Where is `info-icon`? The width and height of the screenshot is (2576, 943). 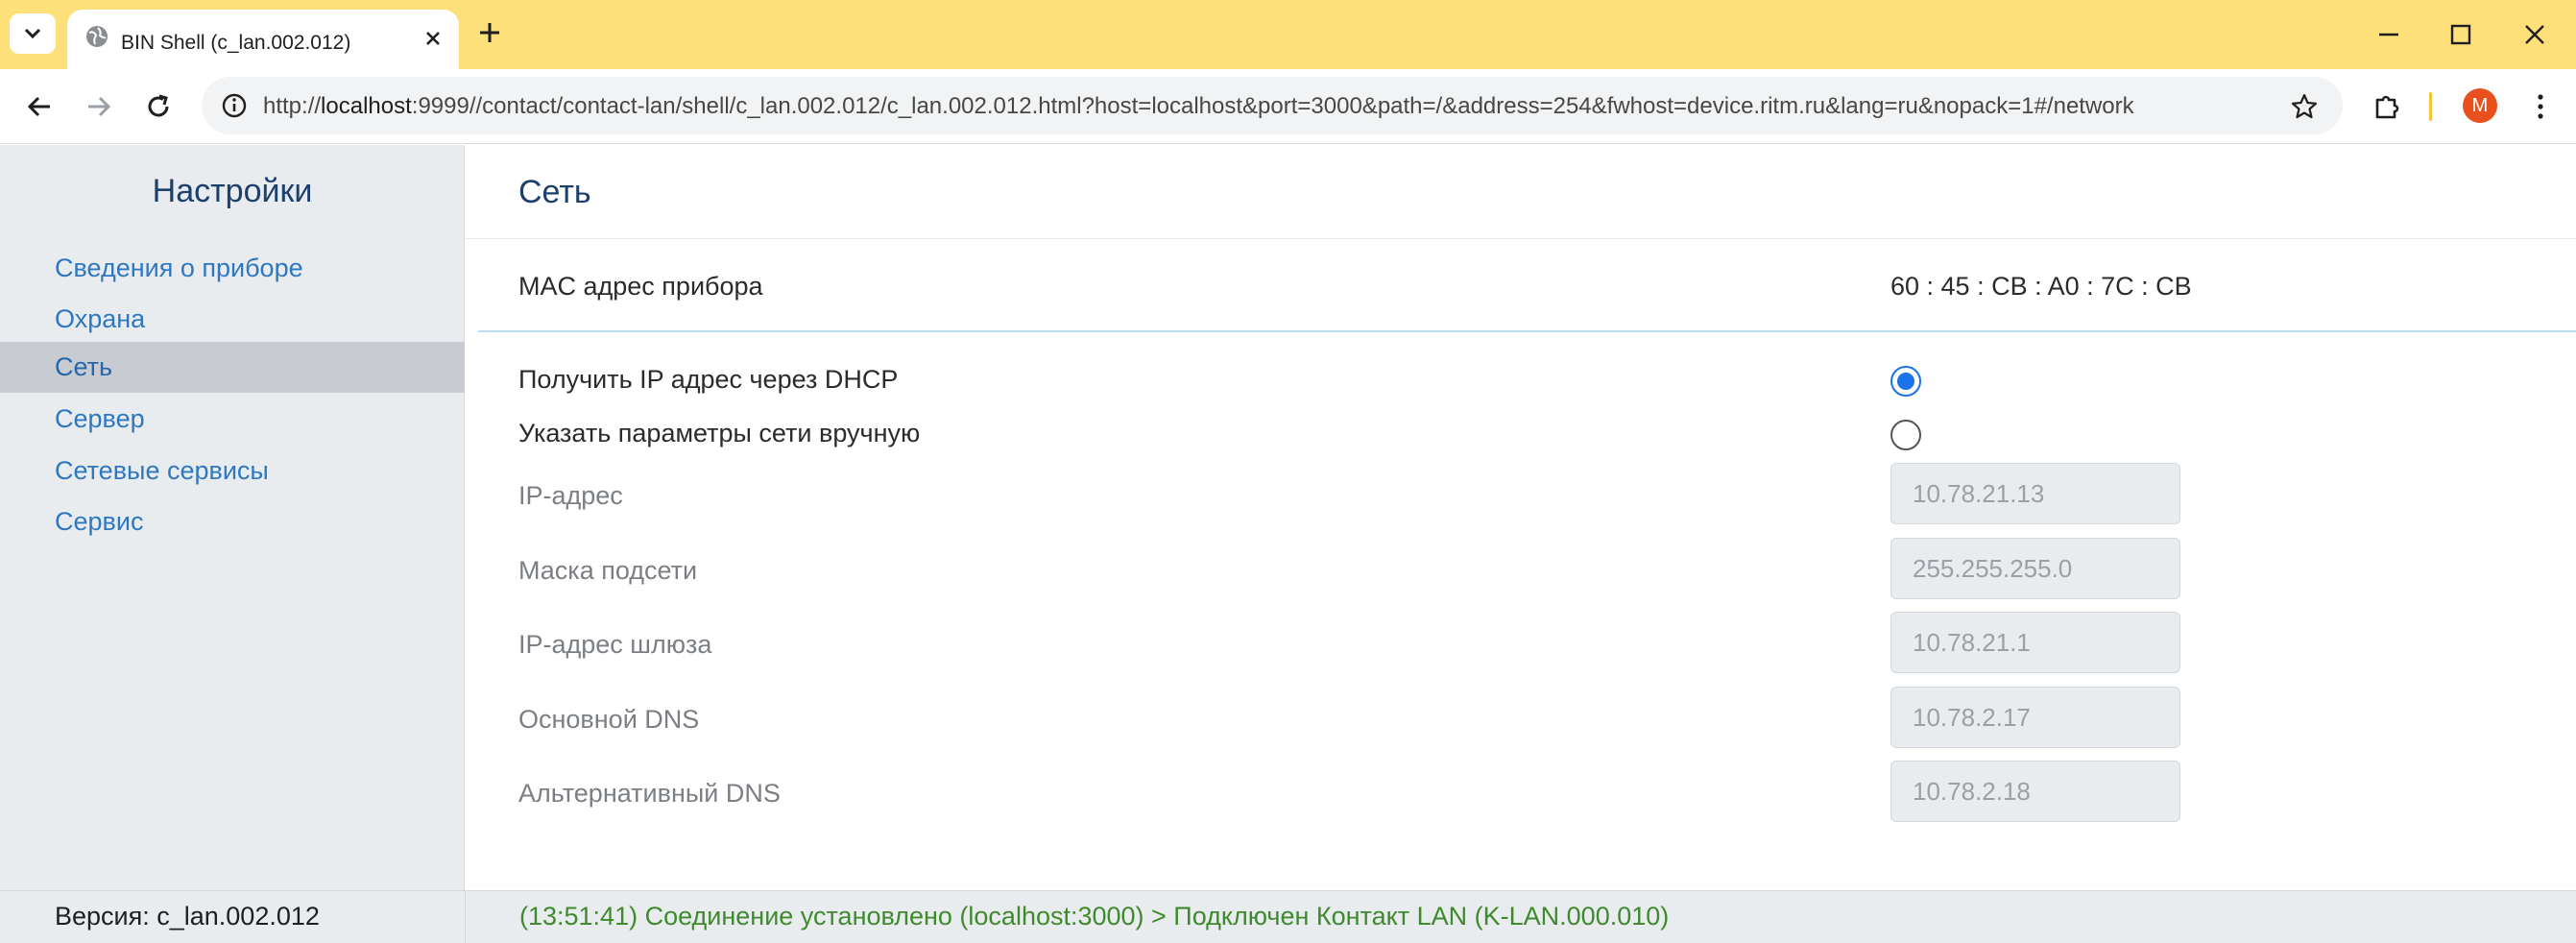
info-icon is located at coordinates (234, 105).